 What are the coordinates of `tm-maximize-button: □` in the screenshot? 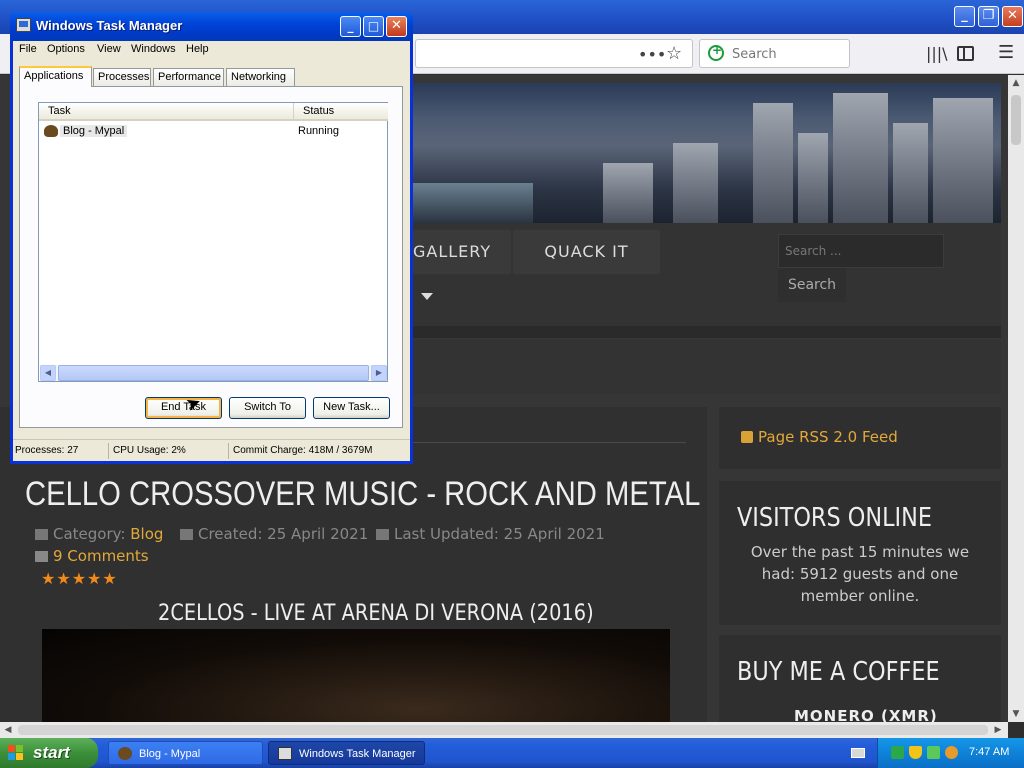 It's located at (373, 26).